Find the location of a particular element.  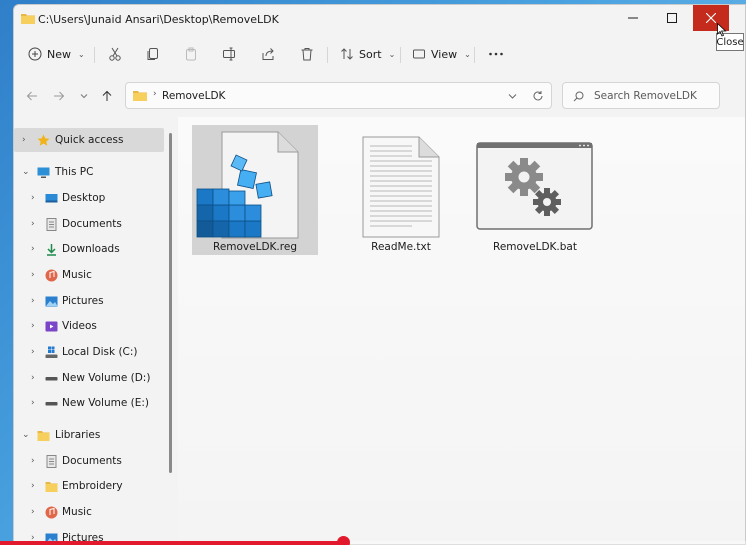

music-icon is located at coordinates (51, 275).